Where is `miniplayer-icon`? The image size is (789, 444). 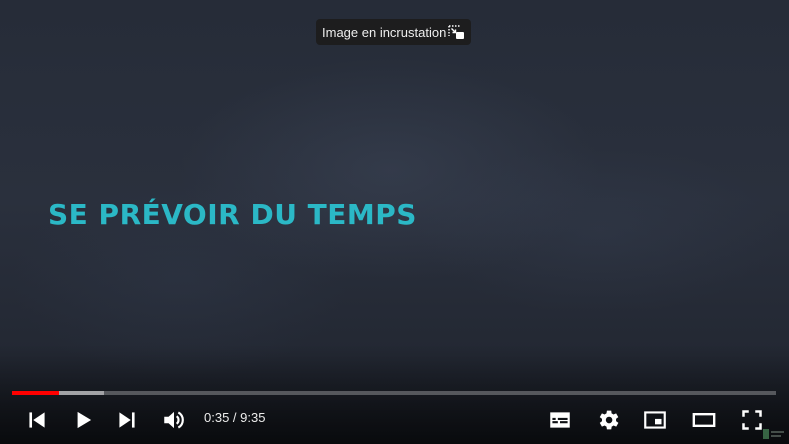
miniplayer-icon is located at coordinates (655, 420).